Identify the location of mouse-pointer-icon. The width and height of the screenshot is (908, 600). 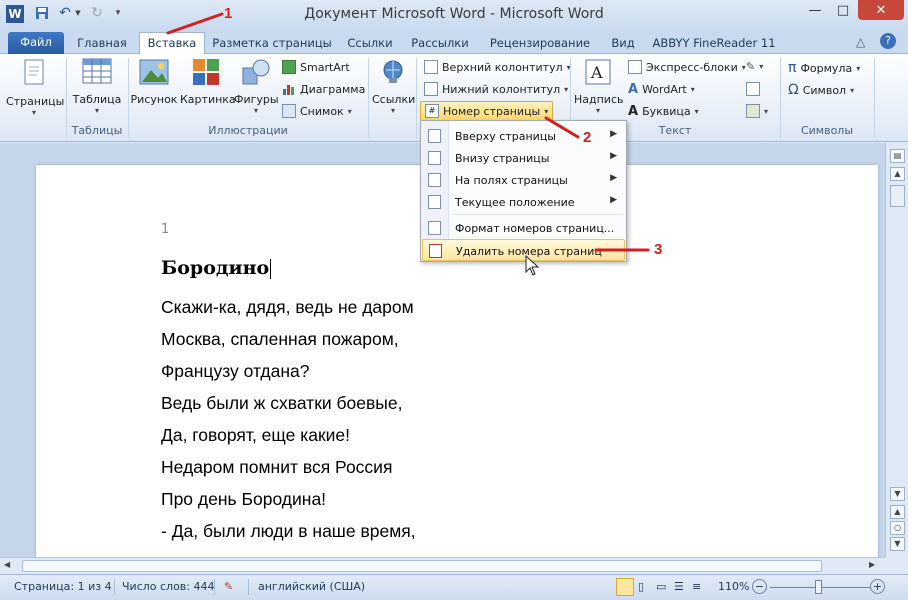
(532, 265).